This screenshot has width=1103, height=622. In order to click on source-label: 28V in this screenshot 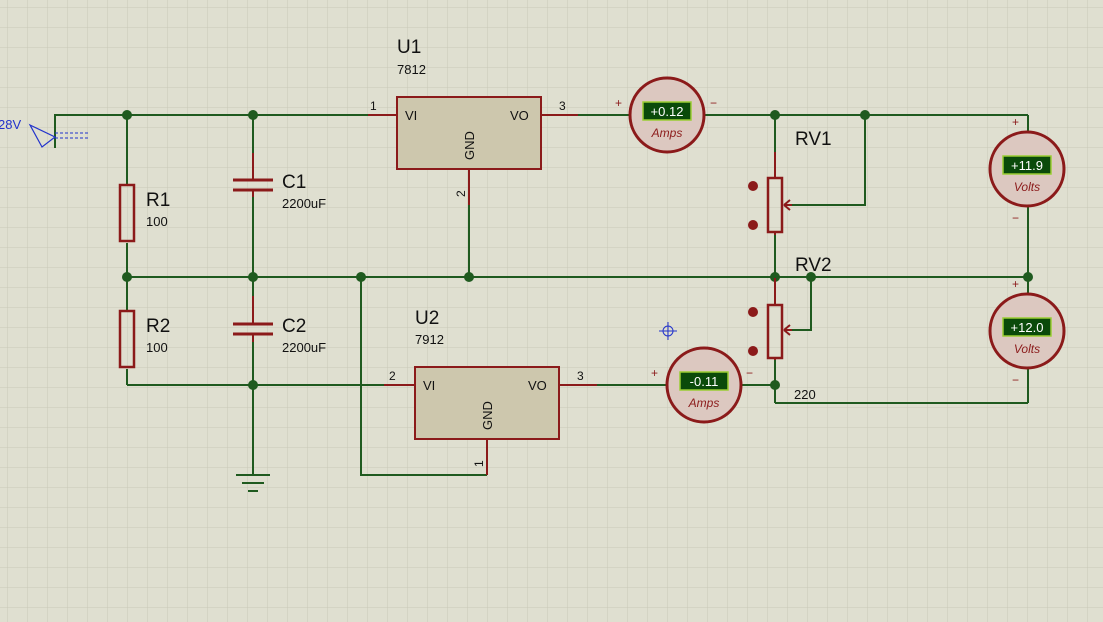, I will do `click(10, 124)`.